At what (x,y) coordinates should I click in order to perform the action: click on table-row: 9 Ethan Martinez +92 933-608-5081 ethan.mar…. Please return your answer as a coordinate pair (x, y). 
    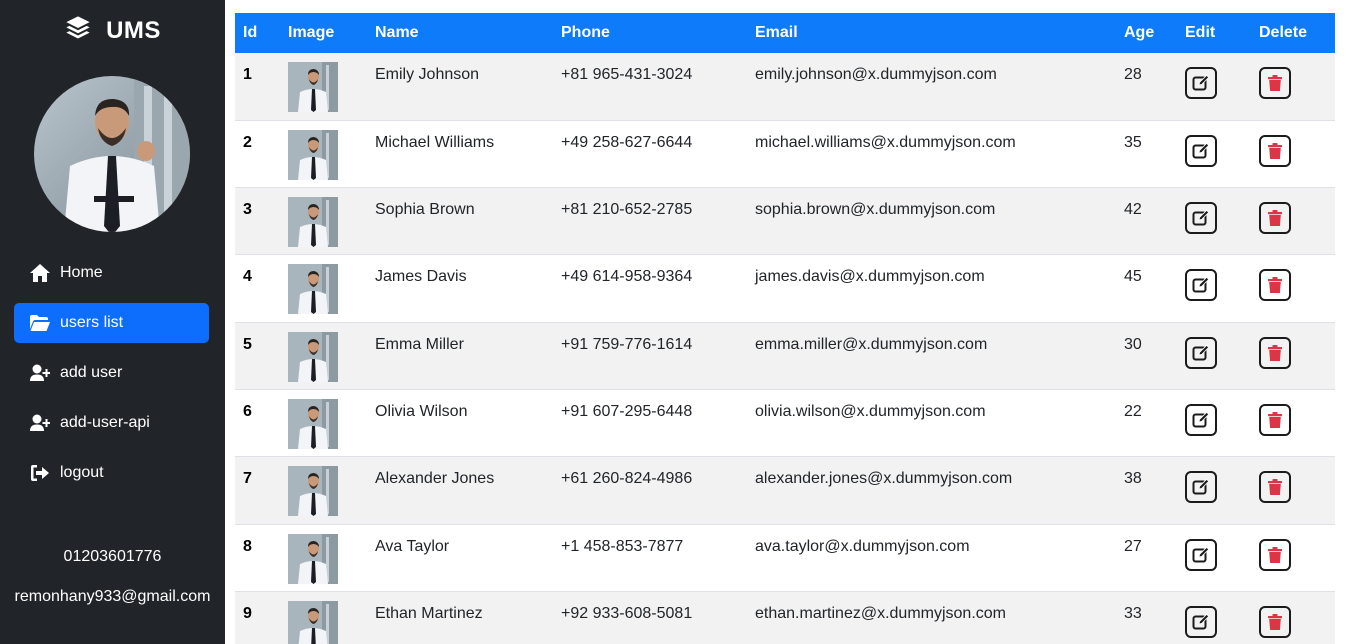
    Looking at the image, I should click on (785, 617).